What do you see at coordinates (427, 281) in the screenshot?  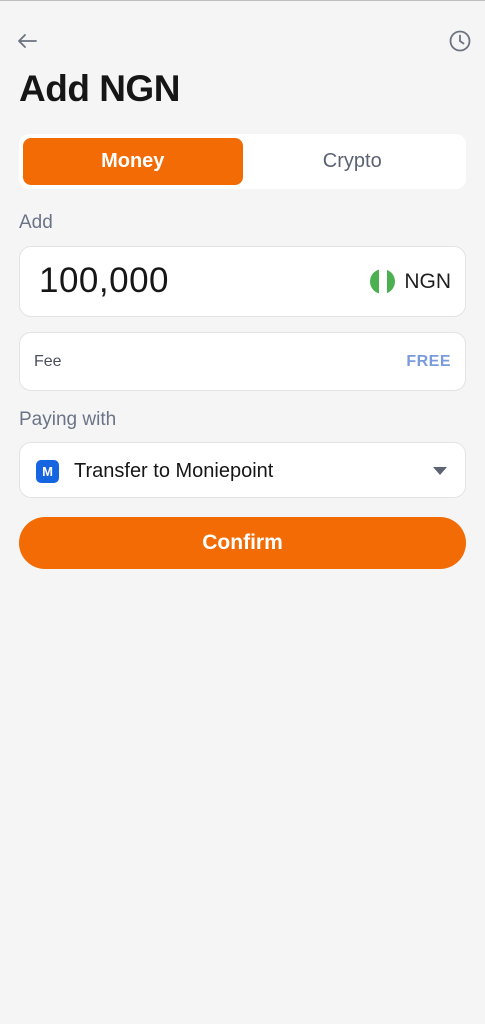 I see `currency-code: NGN` at bounding box center [427, 281].